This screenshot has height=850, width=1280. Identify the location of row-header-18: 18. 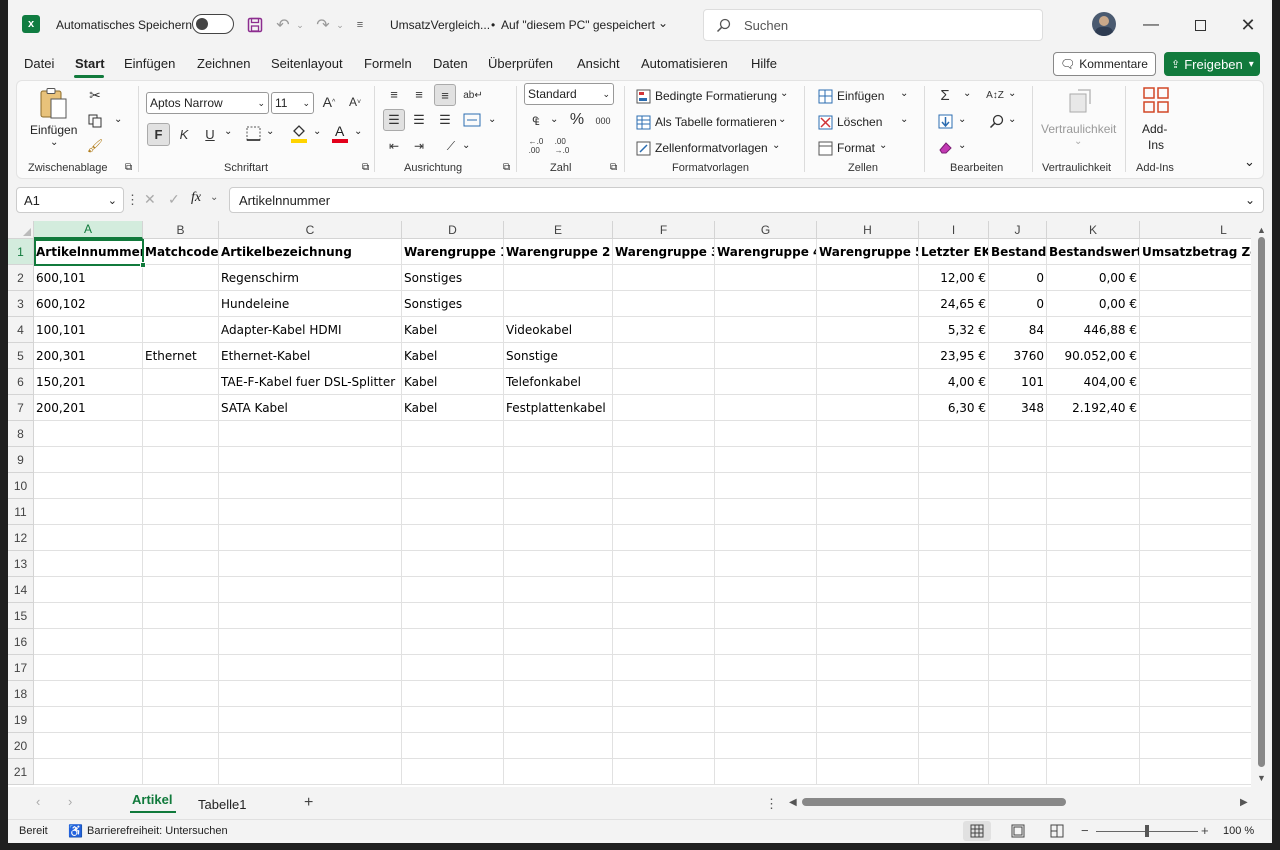
(21, 694).